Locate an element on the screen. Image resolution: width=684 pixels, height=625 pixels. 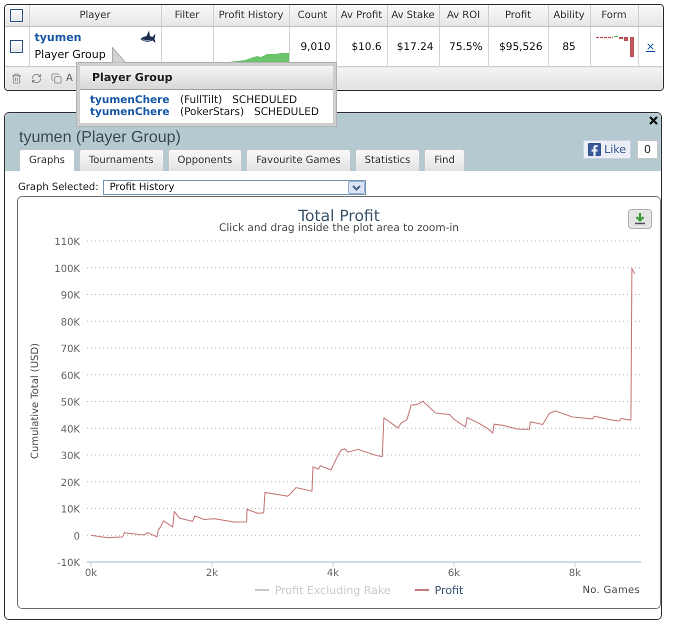
shark-icon is located at coordinates (148, 37).